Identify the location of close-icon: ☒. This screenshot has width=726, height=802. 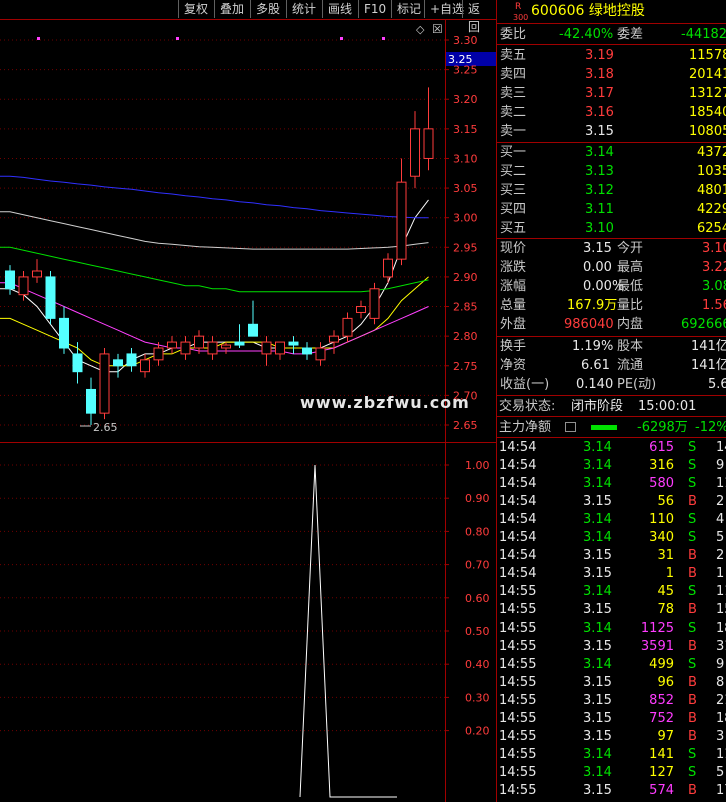
(437, 29).